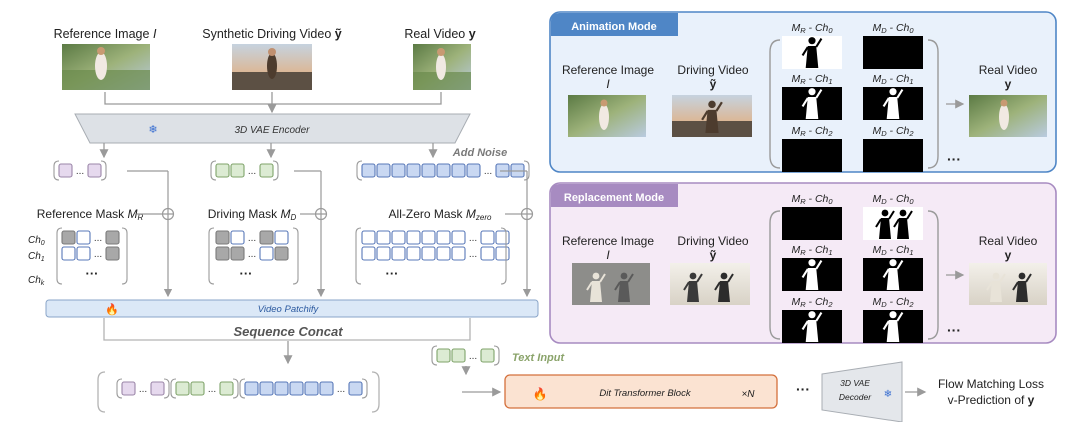 This screenshot has height=427, width=1080. I want to click on real-video-photo, so click(442, 67).